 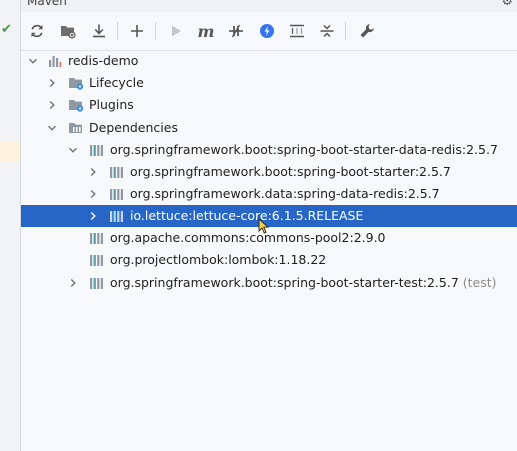 I want to click on toggle-offline-button, so click(x=236, y=31).